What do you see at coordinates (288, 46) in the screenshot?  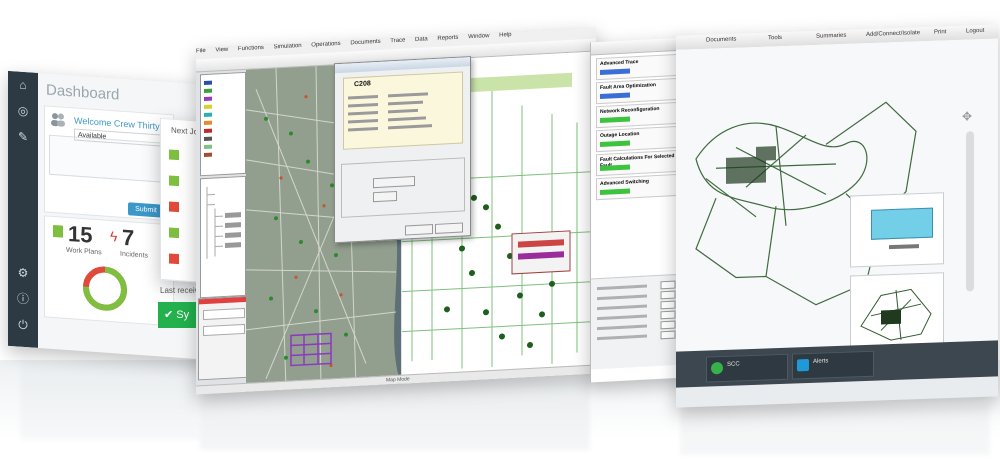 I see `menu-item: Simulation` at bounding box center [288, 46].